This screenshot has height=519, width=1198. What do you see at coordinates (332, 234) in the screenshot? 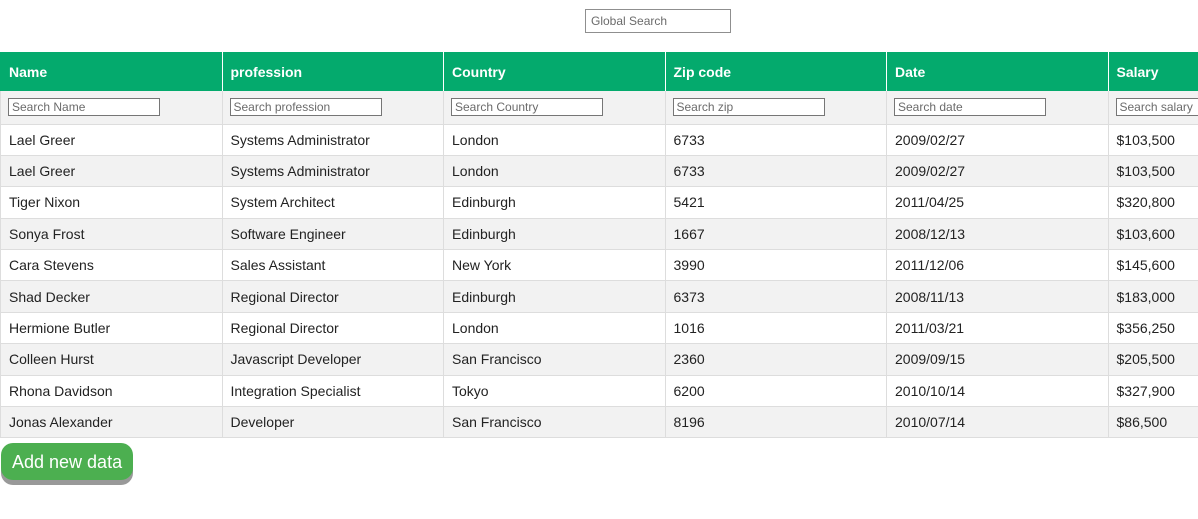
I see `cell-profession: Software Engineer` at bounding box center [332, 234].